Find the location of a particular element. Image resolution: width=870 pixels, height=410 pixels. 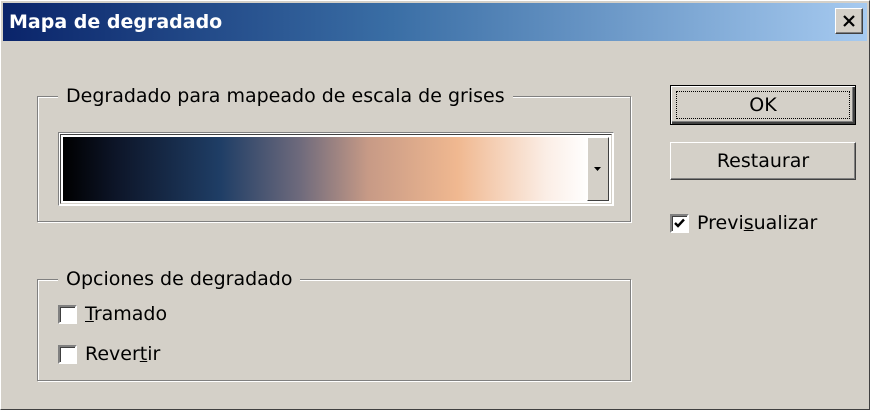

reset-button-label: Restaurar is located at coordinates (763, 161).